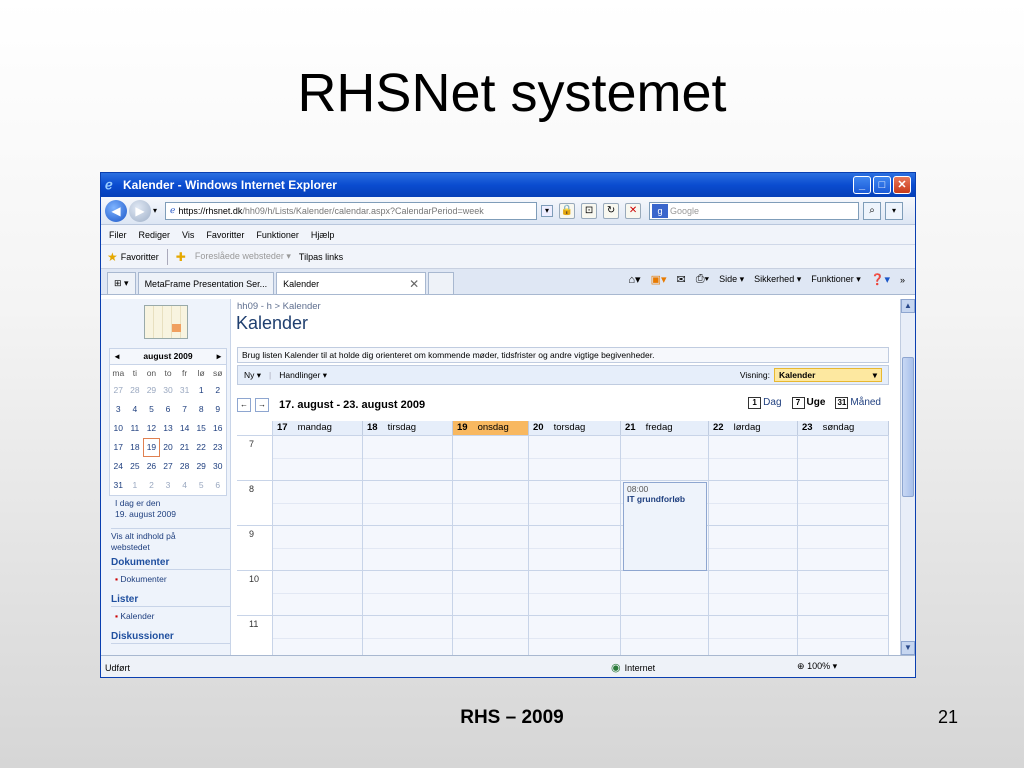 Image resolution: width=1024 pixels, height=768 pixels. I want to click on address-dropdown-icon: ▾, so click(547, 210).